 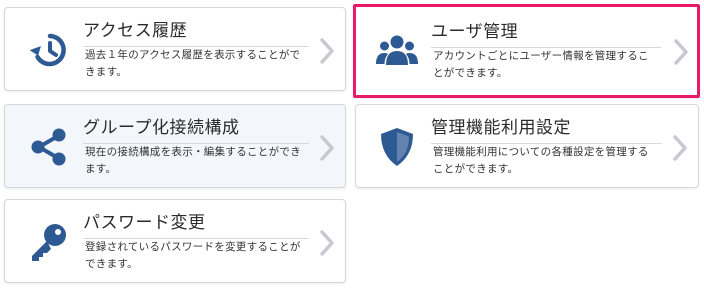 I want to click on key-icon, so click(x=49, y=242).